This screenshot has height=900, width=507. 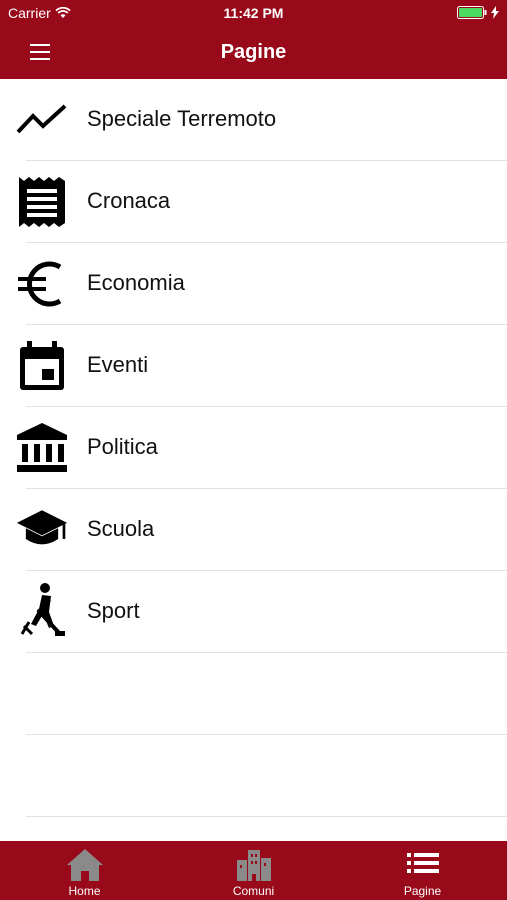 I want to click on list-item-label: Sport, so click(x=113, y=610).